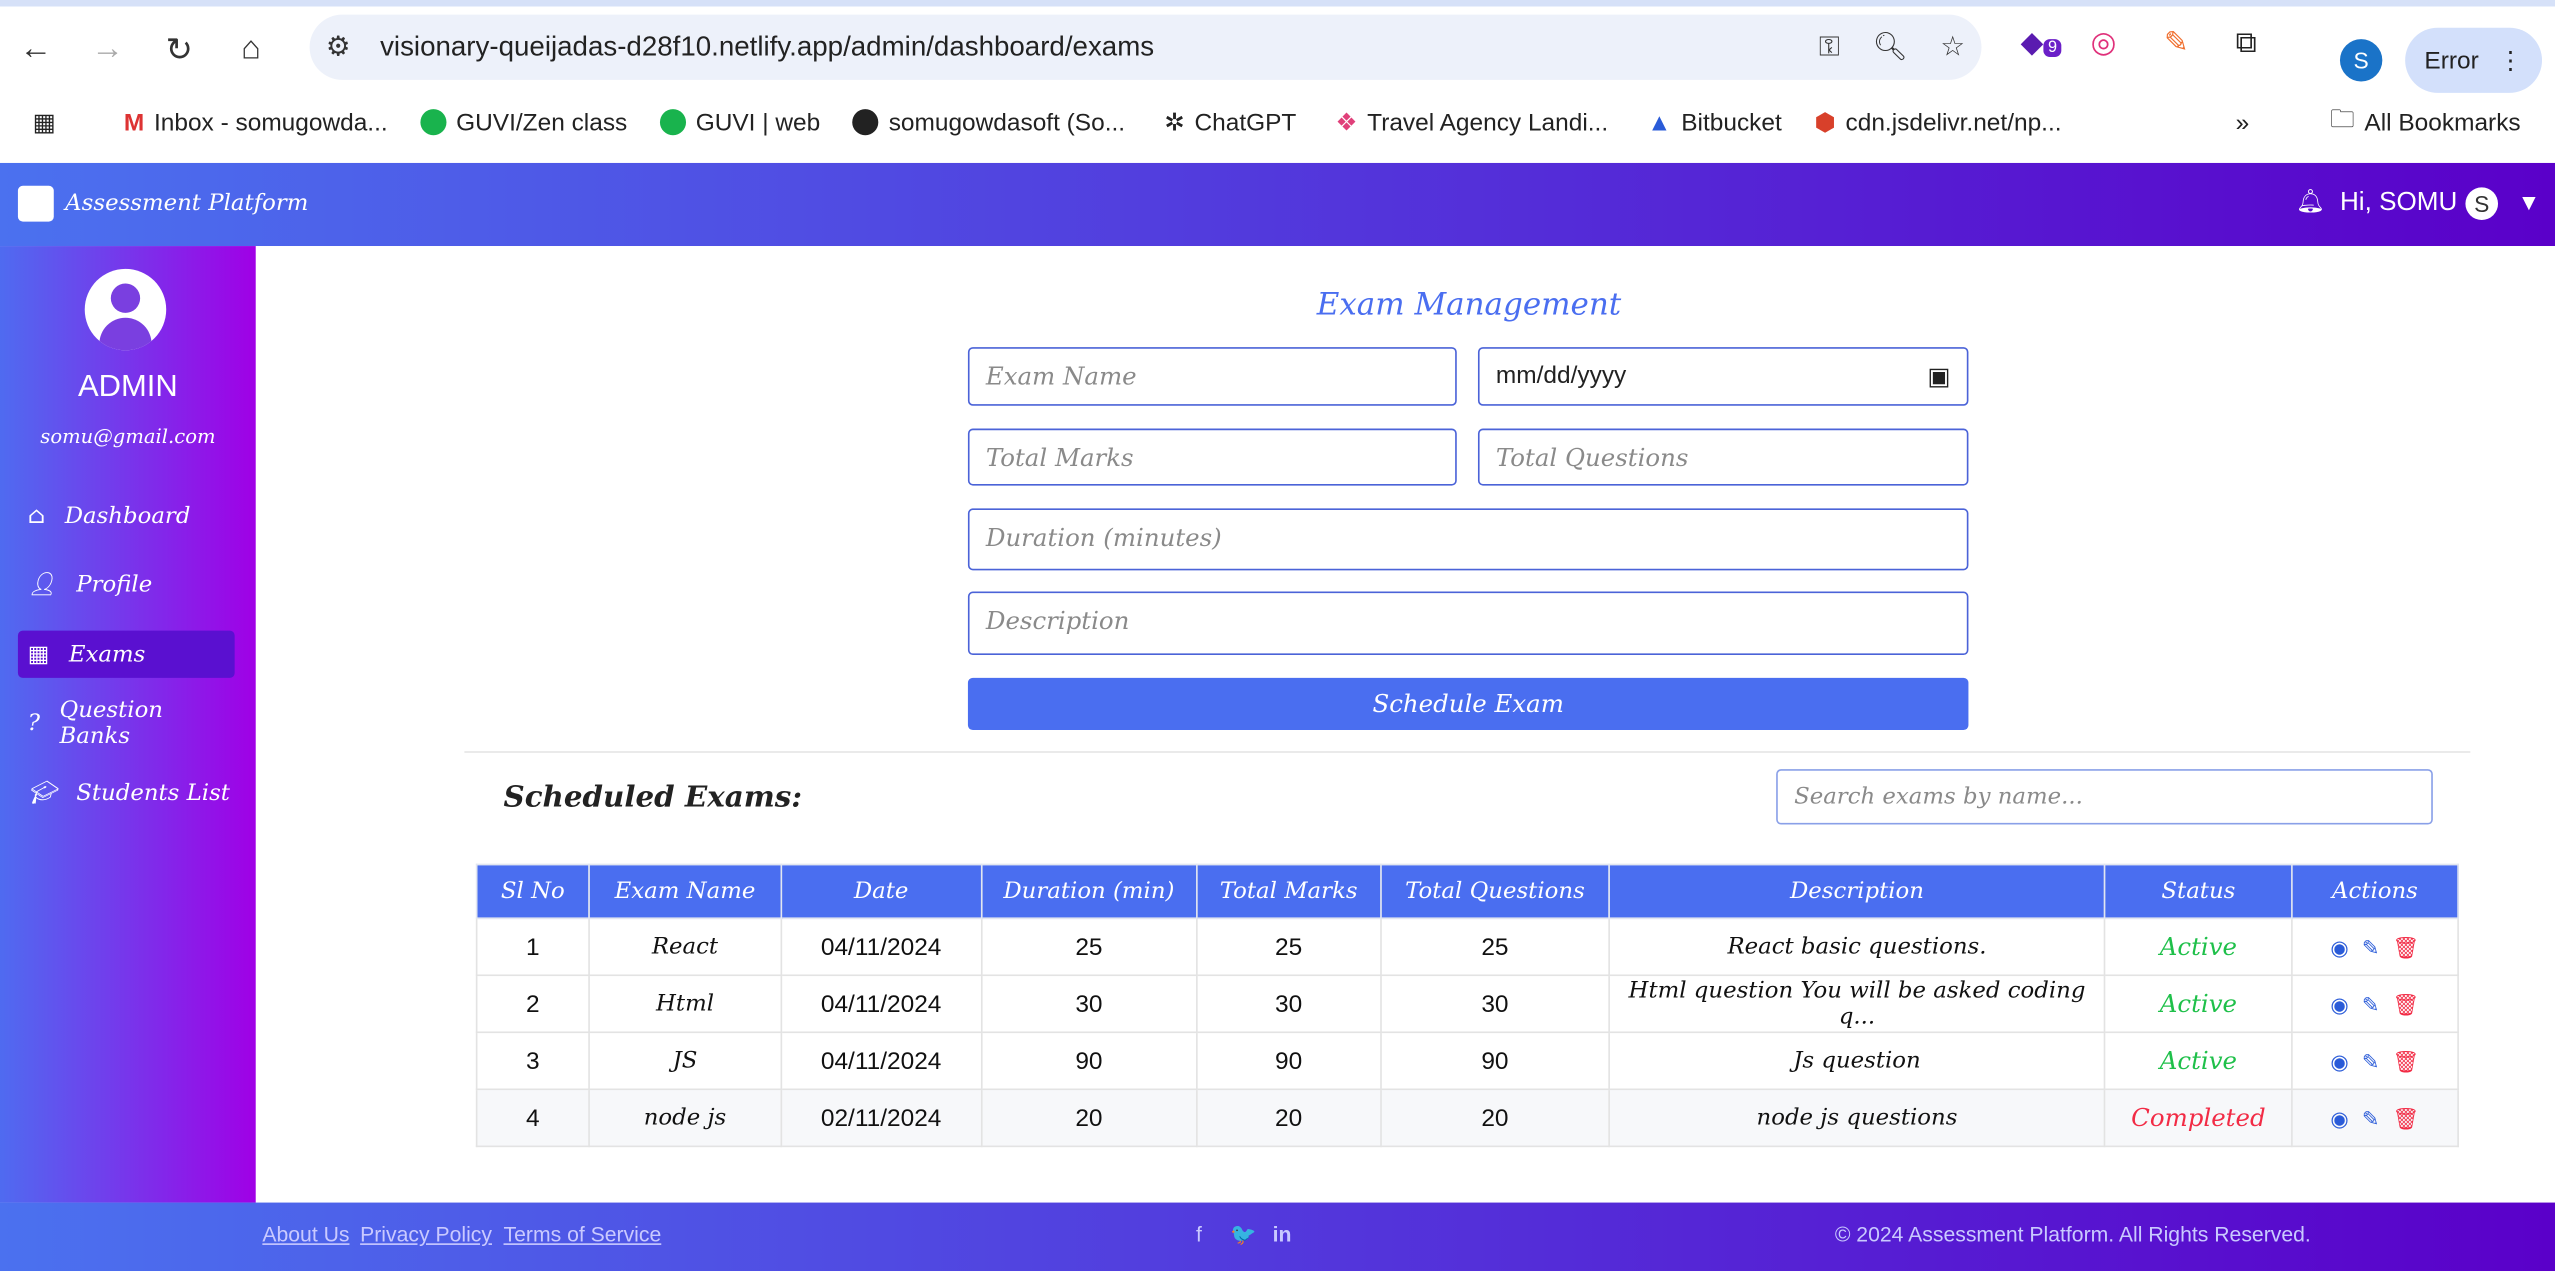 The width and height of the screenshot is (2555, 1280). I want to click on about-link: About Us, so click(305, 1234).